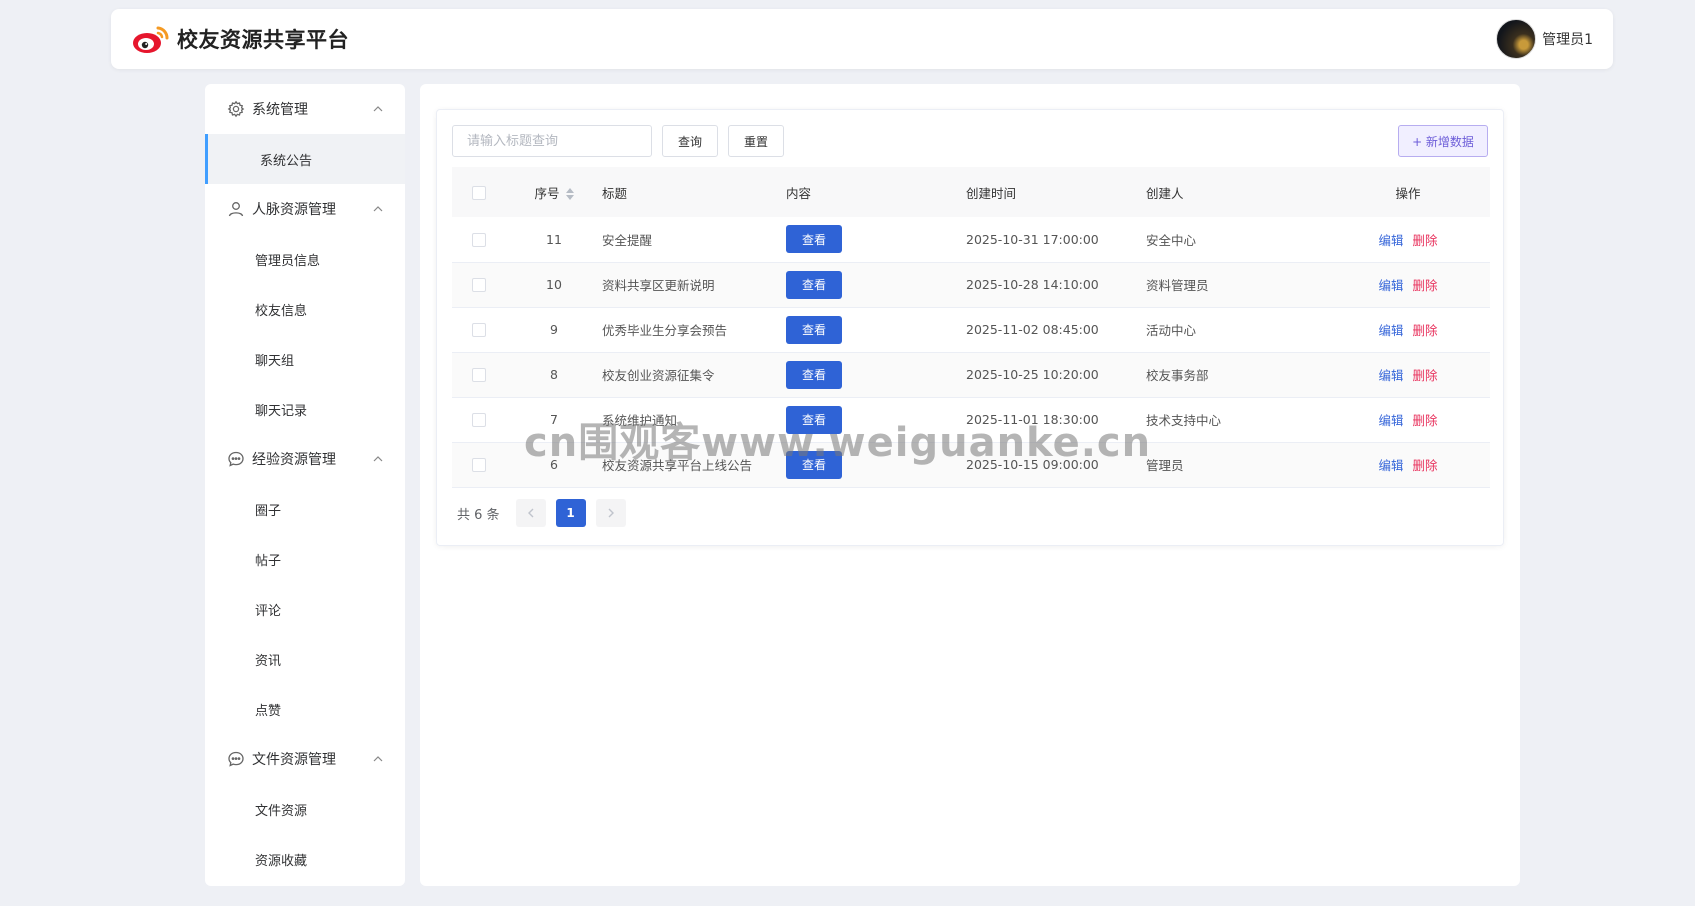 The width and height of the screenshot is (1695, 906). What do you see at coordinates (479, 192) in the screenshot?
I see `select-all-checkbox` at bounding box center [479, 192].